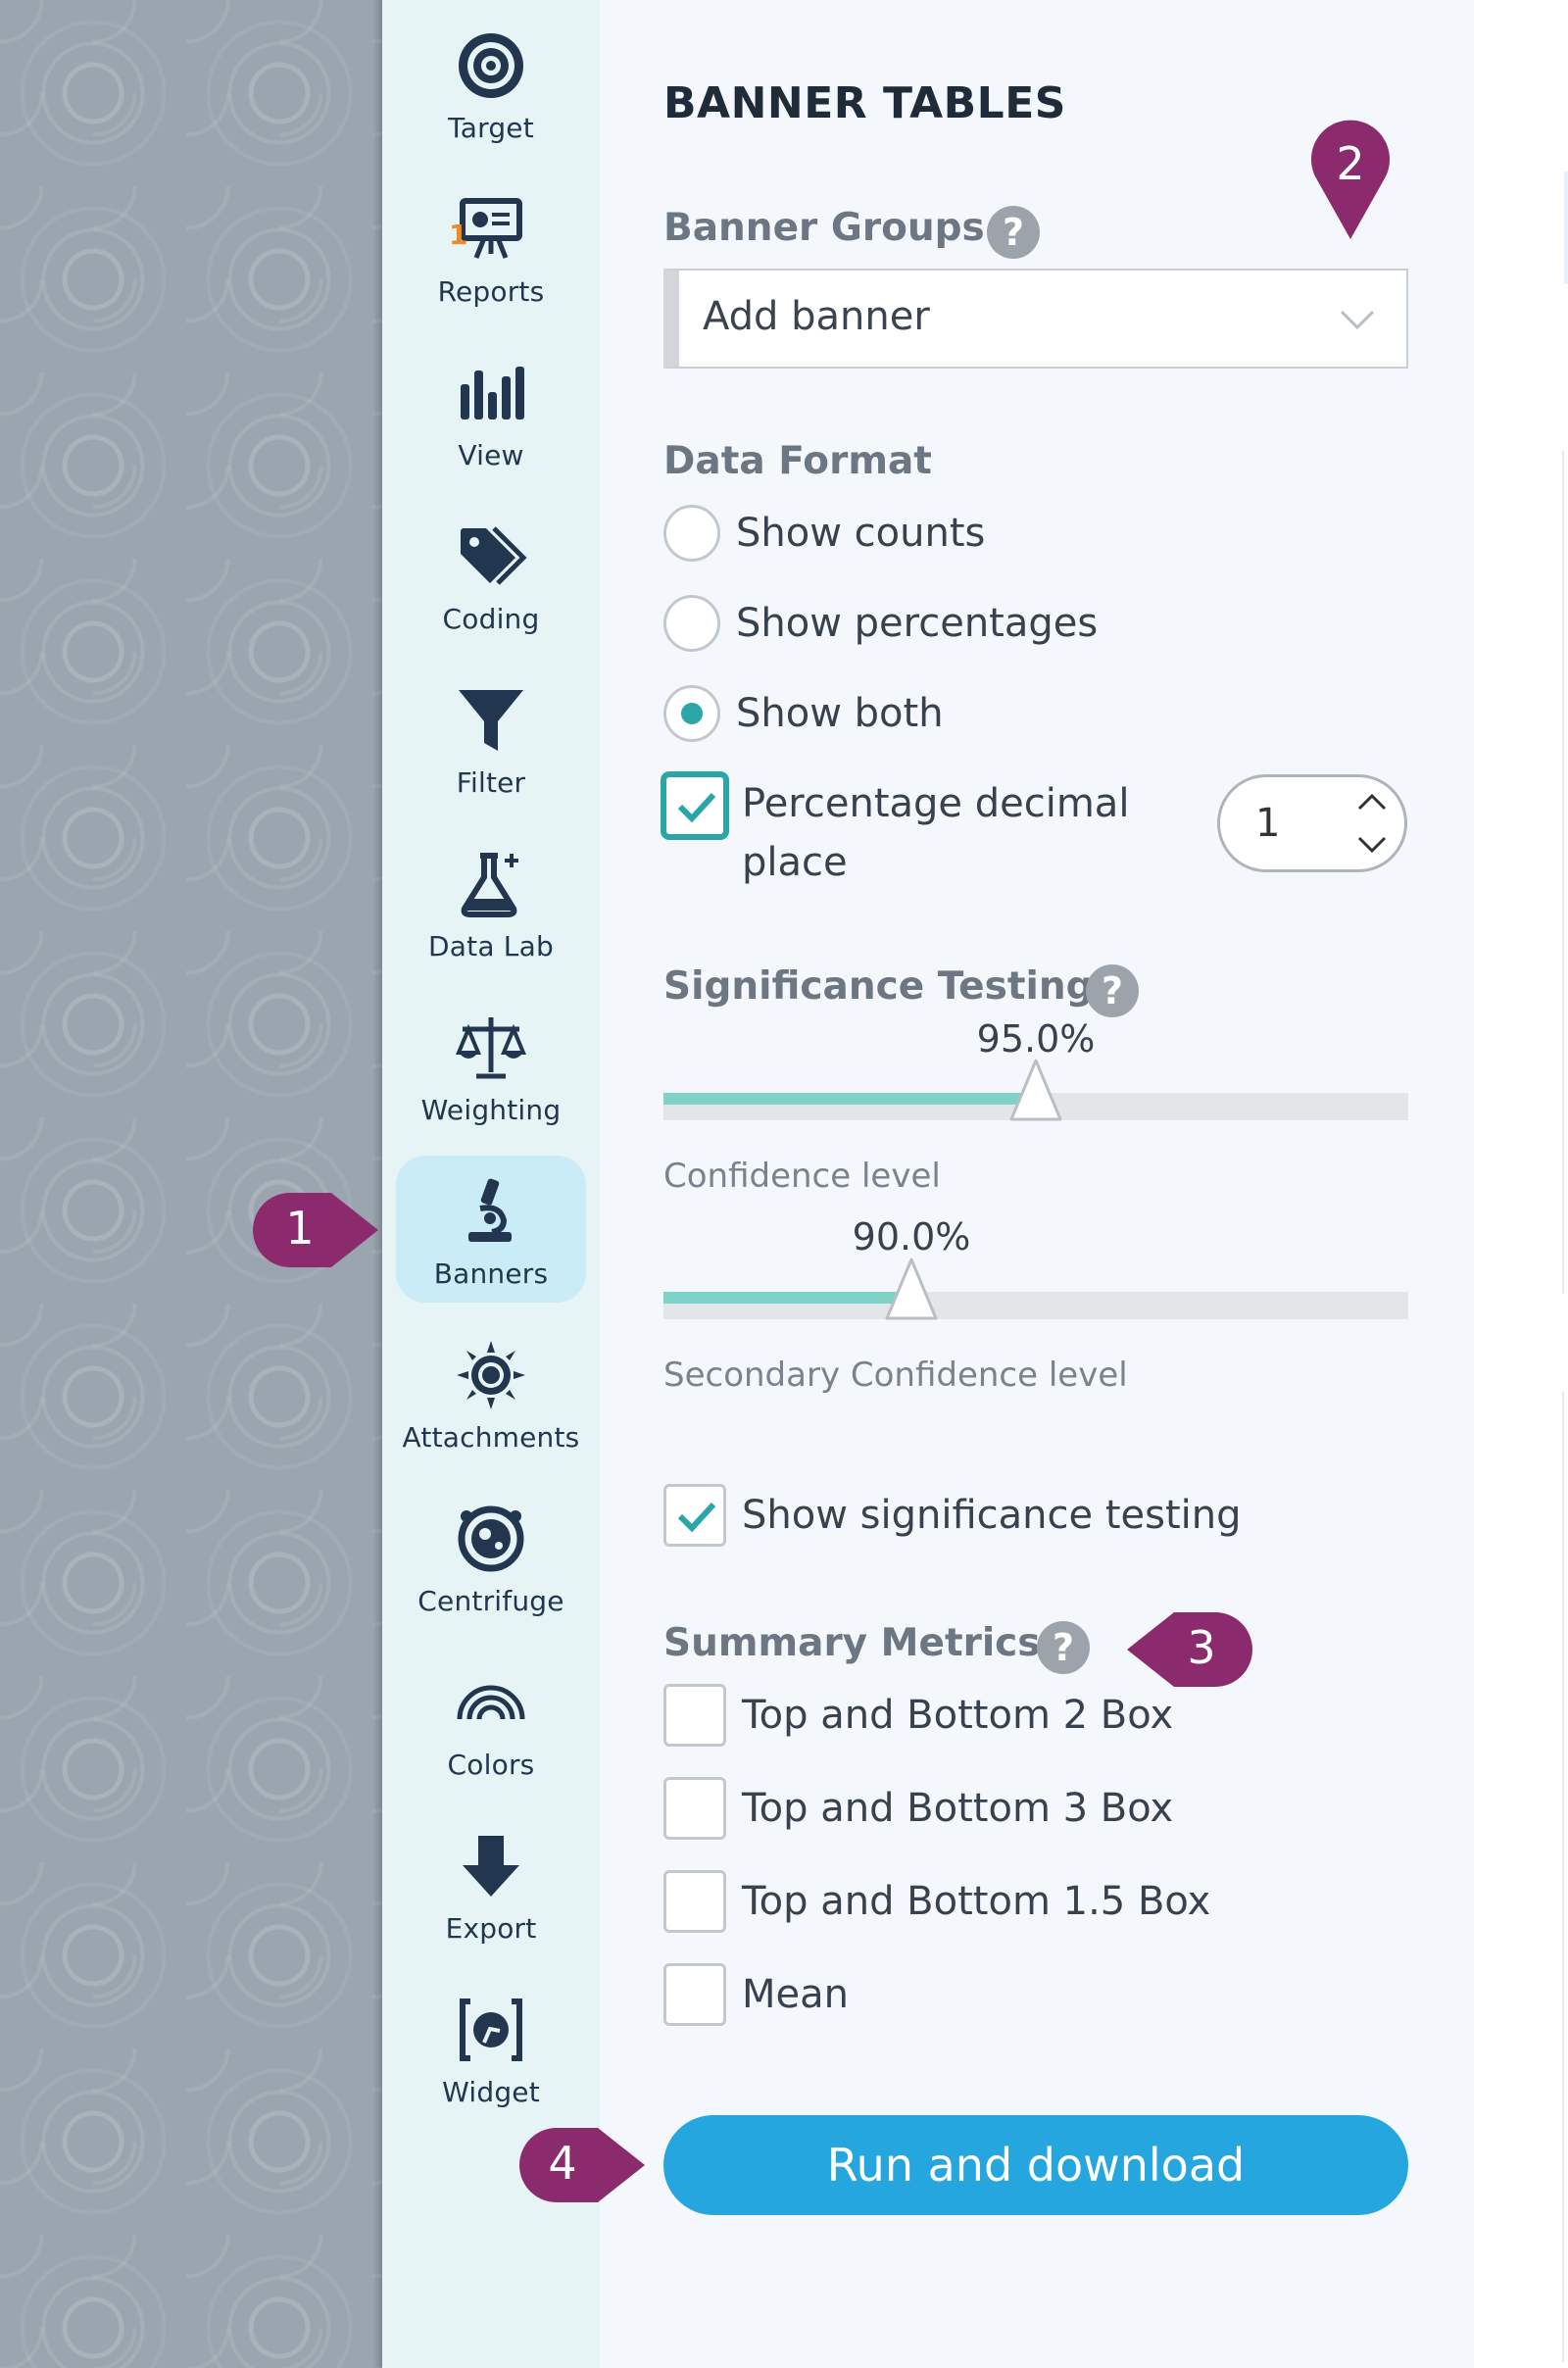 The width and height of the screenshot is (1568, 2368). I want to click on funnel-icon, so click(491, 720).